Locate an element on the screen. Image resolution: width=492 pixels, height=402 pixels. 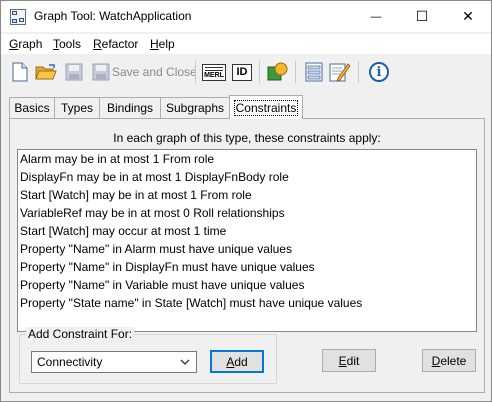
add-constraint-group: Add Constraint For: Connectivity Add is located at coordinates (148, 355).